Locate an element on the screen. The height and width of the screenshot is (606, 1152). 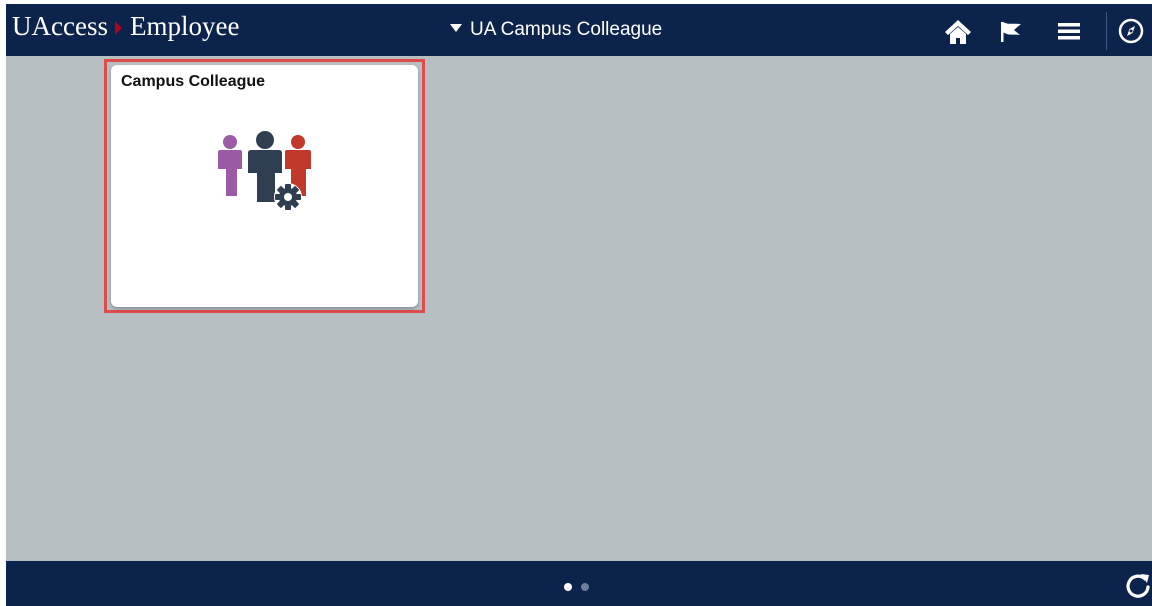
brand-right: Employee is located at coordinates (184, 26).